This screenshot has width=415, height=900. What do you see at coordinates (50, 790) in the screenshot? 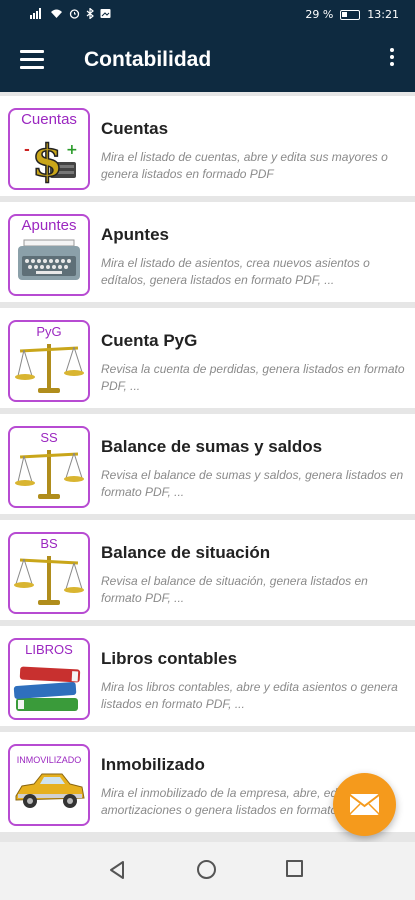
I see `car-icon` at bounding box center [50, 790].